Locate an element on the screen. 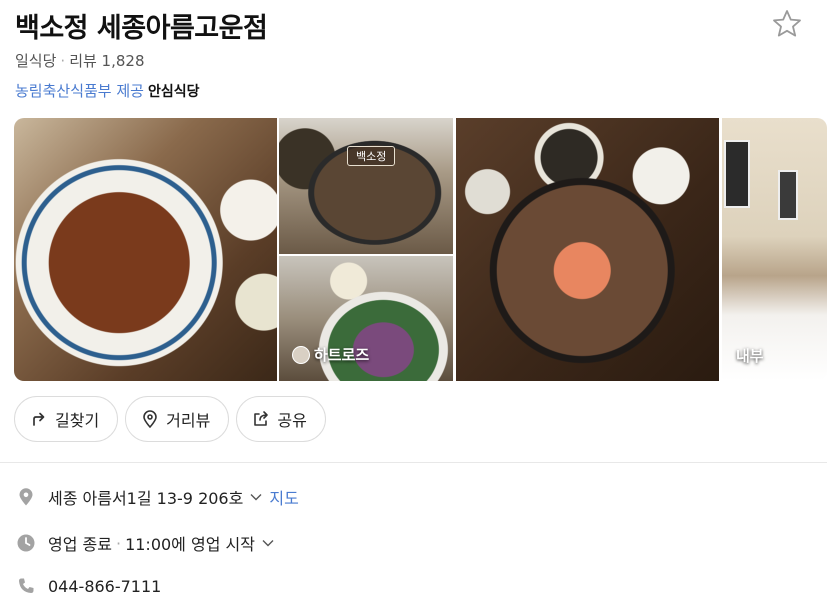 Image resolution: width=827 pixels, height=611 pixels. star-icon is located at coordinates (787, 24).